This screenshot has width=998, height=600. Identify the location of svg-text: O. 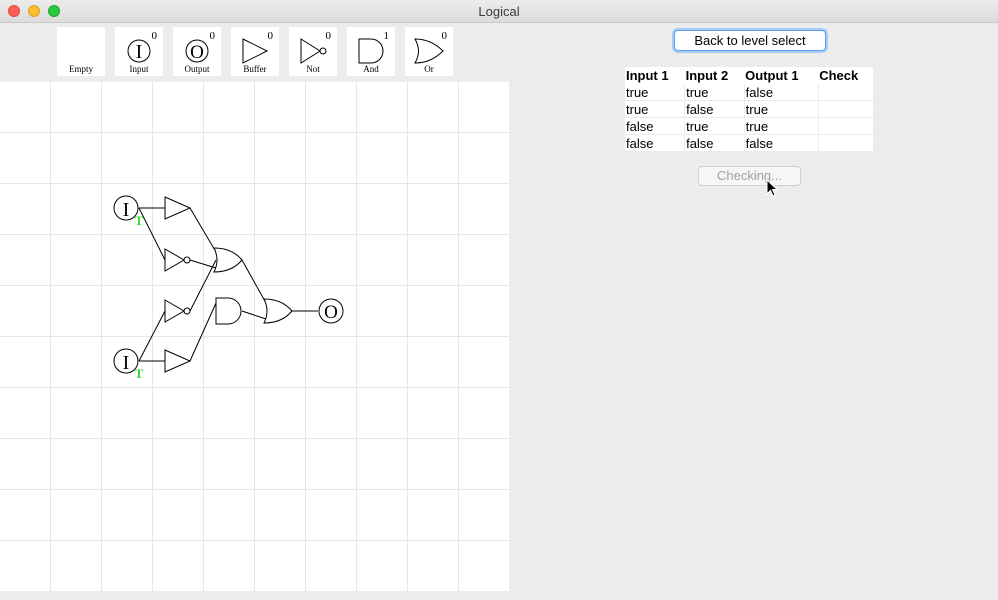
(197, 52).